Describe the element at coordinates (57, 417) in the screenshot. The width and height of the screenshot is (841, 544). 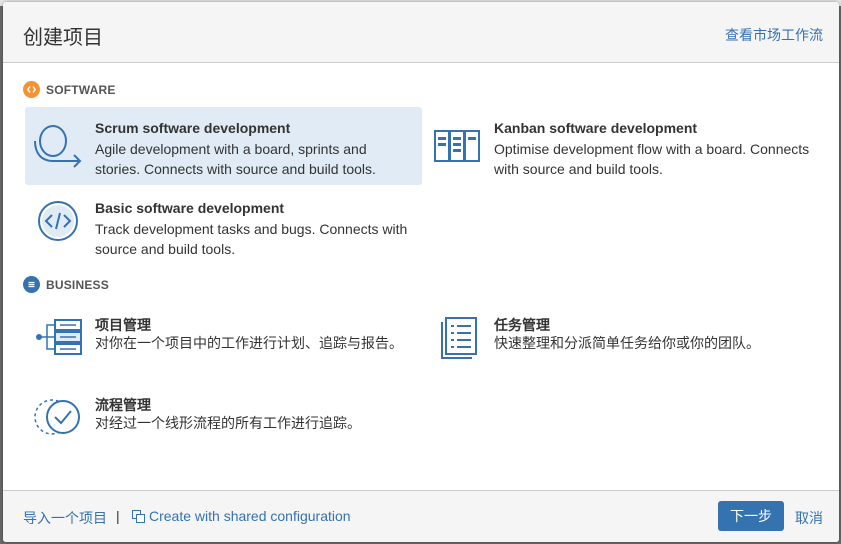
I see `process-check-icon` at that location.